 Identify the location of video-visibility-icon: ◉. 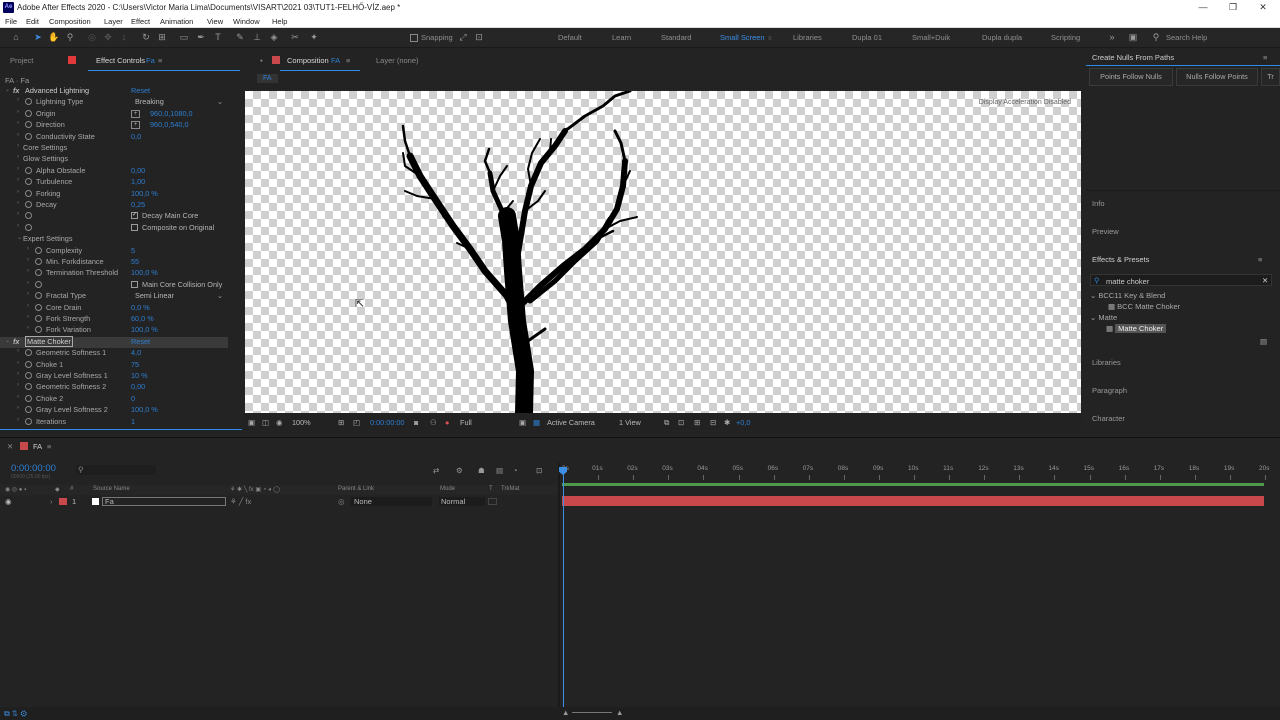
(8, 501).